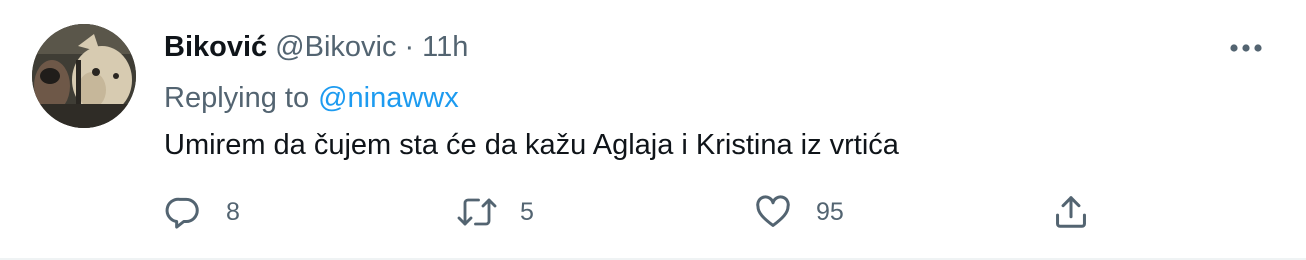  Describe the element at coordinates (798, 212) in the screenshot. I see `like-button: 95` at that location.